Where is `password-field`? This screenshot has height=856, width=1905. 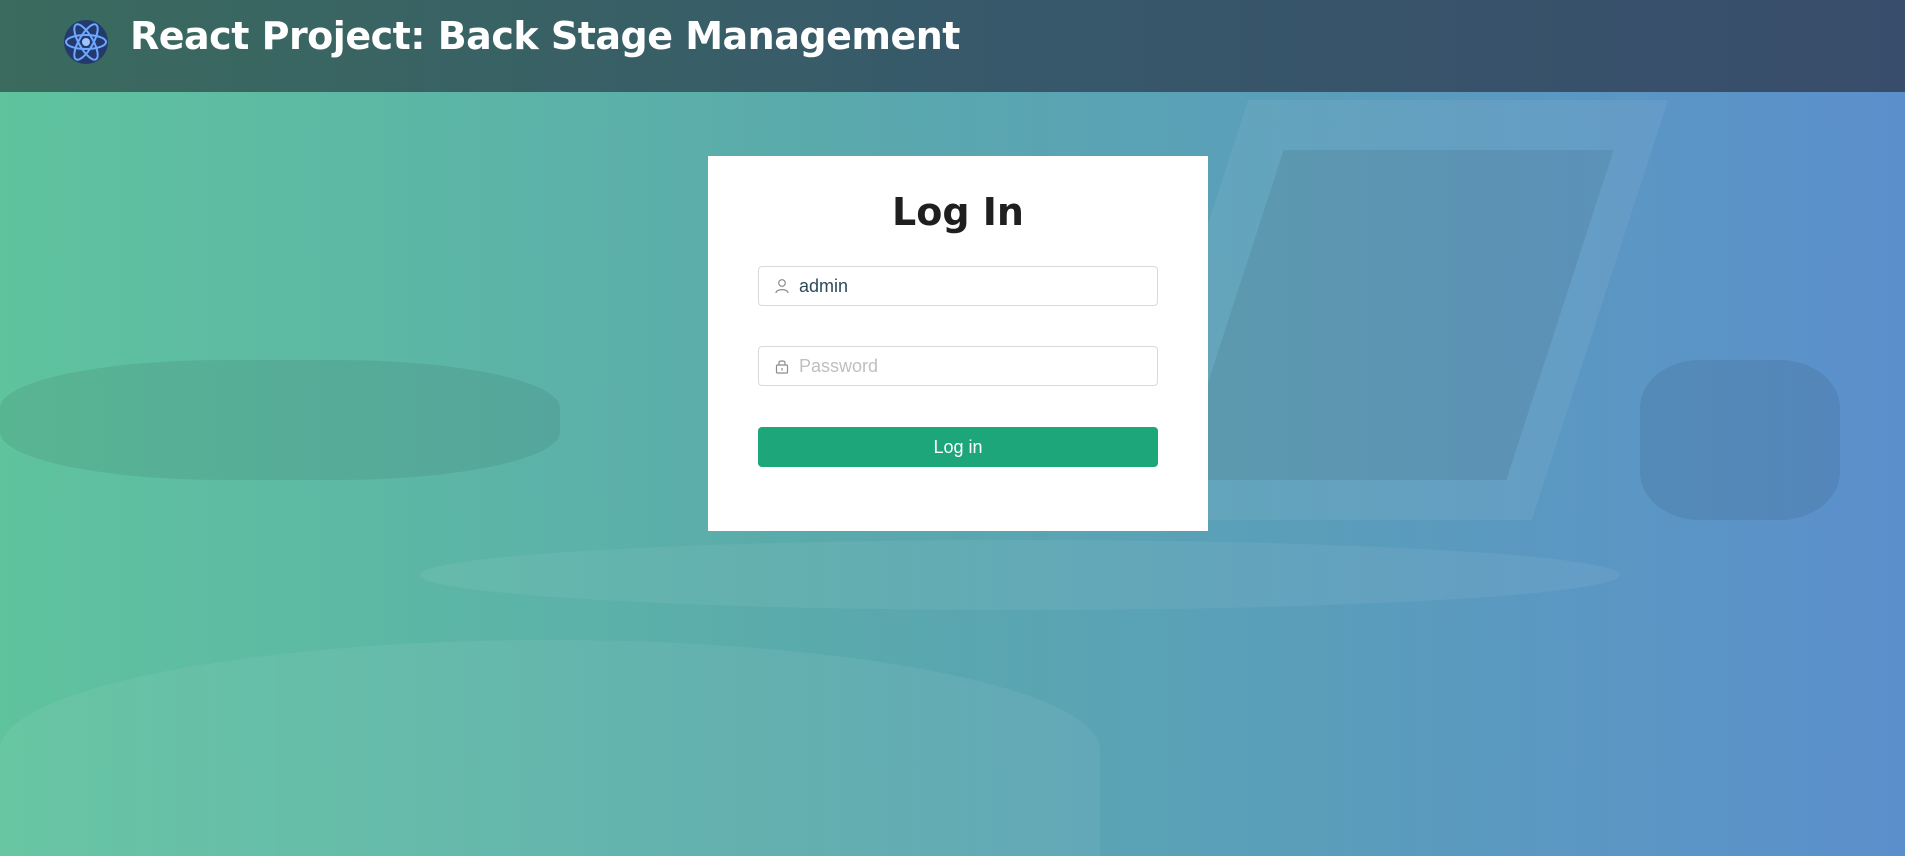 password-field is located at coordinates (958, 366).